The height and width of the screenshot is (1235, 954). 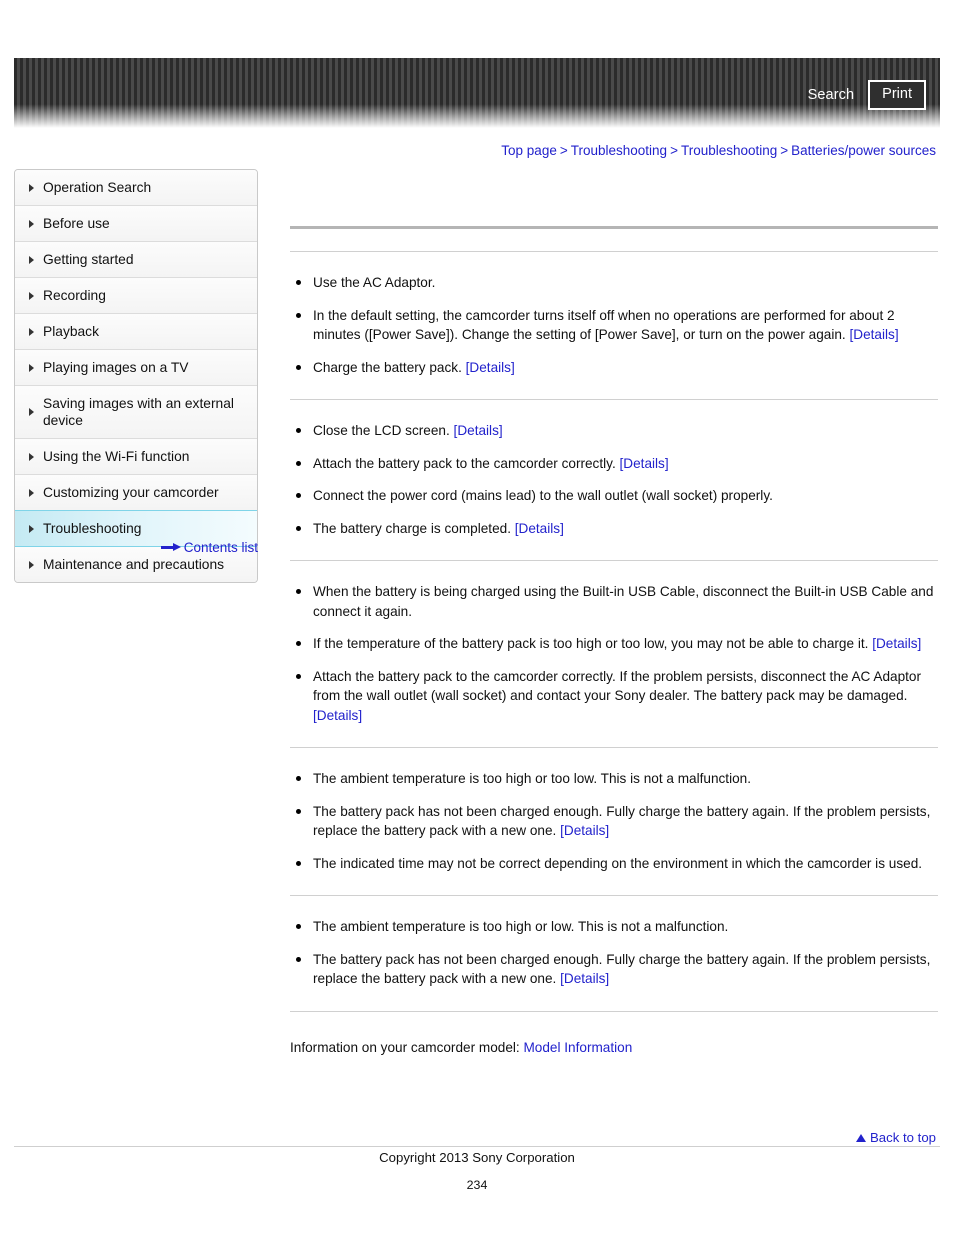 I want to click on sidebar-item-label: Playing images on a TV, so click(x=116, y=367).